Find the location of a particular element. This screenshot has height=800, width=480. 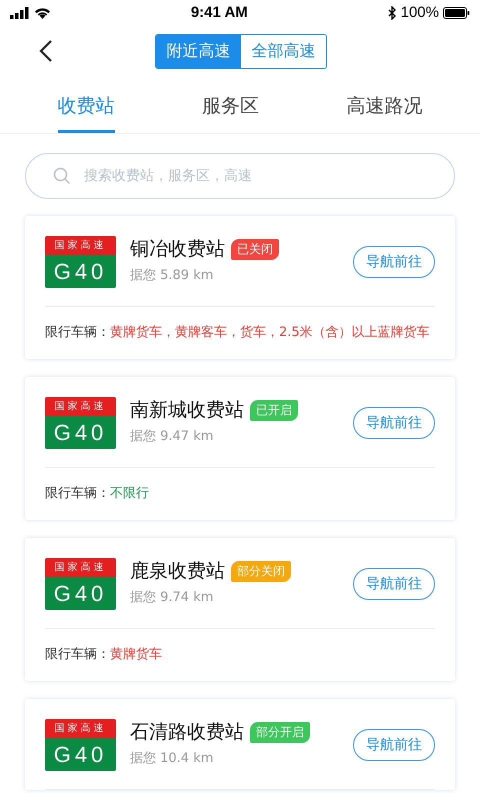

station-name: 南新城收费站 is located at coordinates (187, 410).